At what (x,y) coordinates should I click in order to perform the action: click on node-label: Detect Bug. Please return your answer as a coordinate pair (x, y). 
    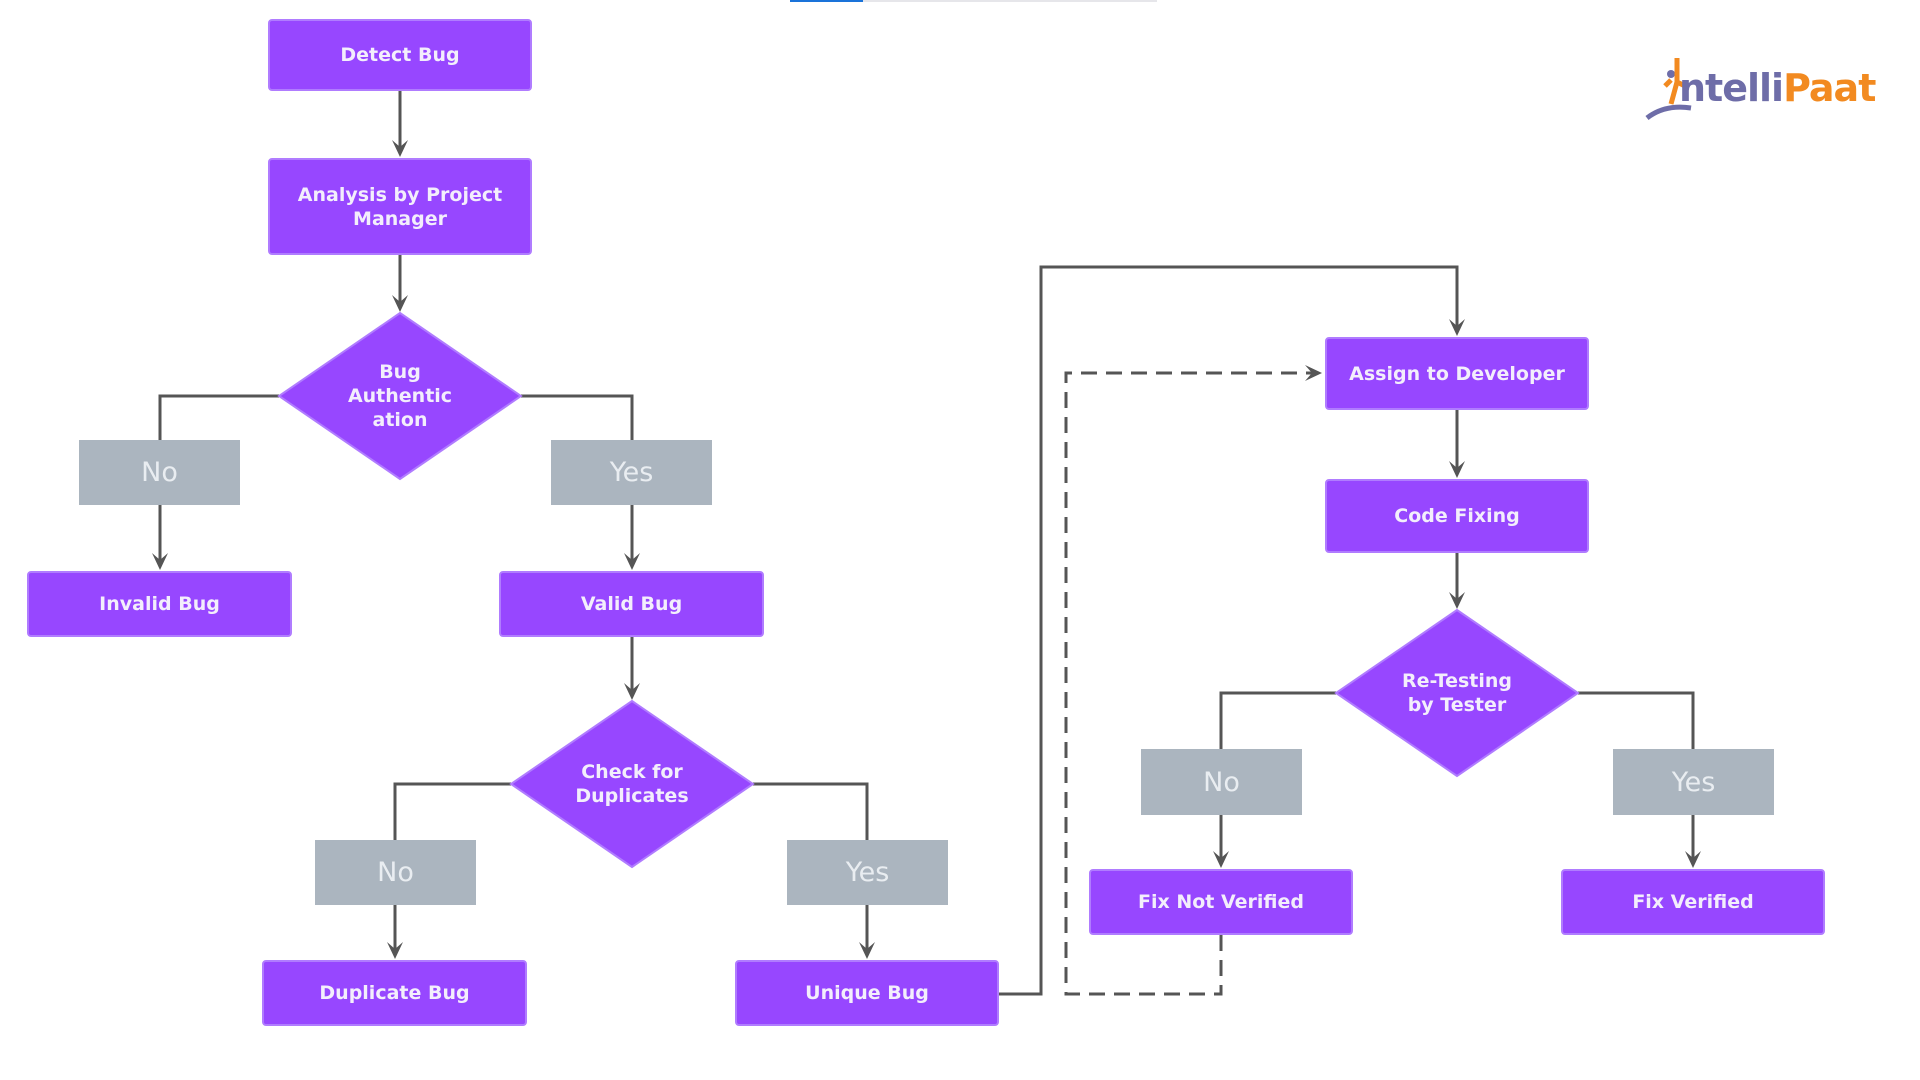
    Looking at the image, I should click on (400, 55).